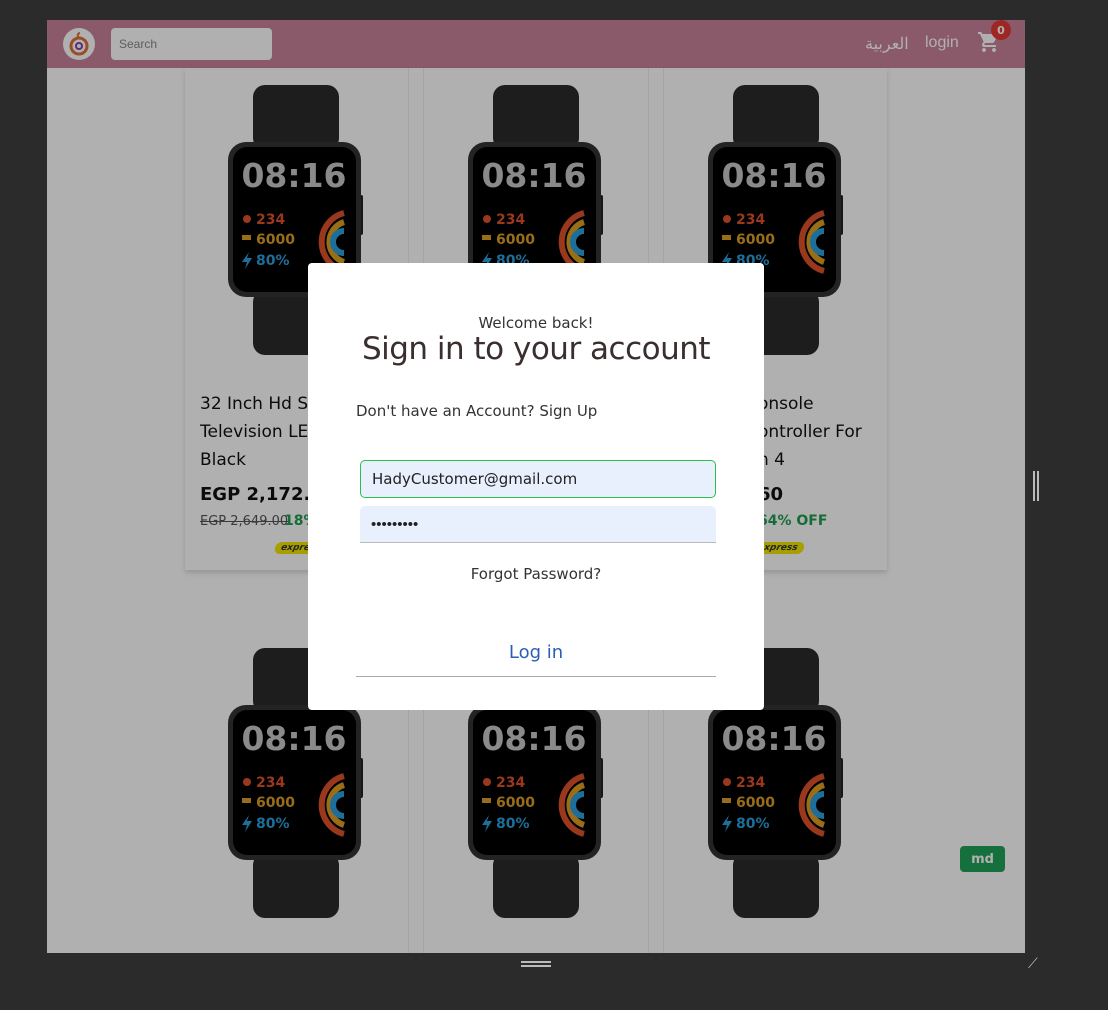  What do you see at coordinates (538, 479) in the screenshot?
I see `email-field` at bounding box center [538, 479].